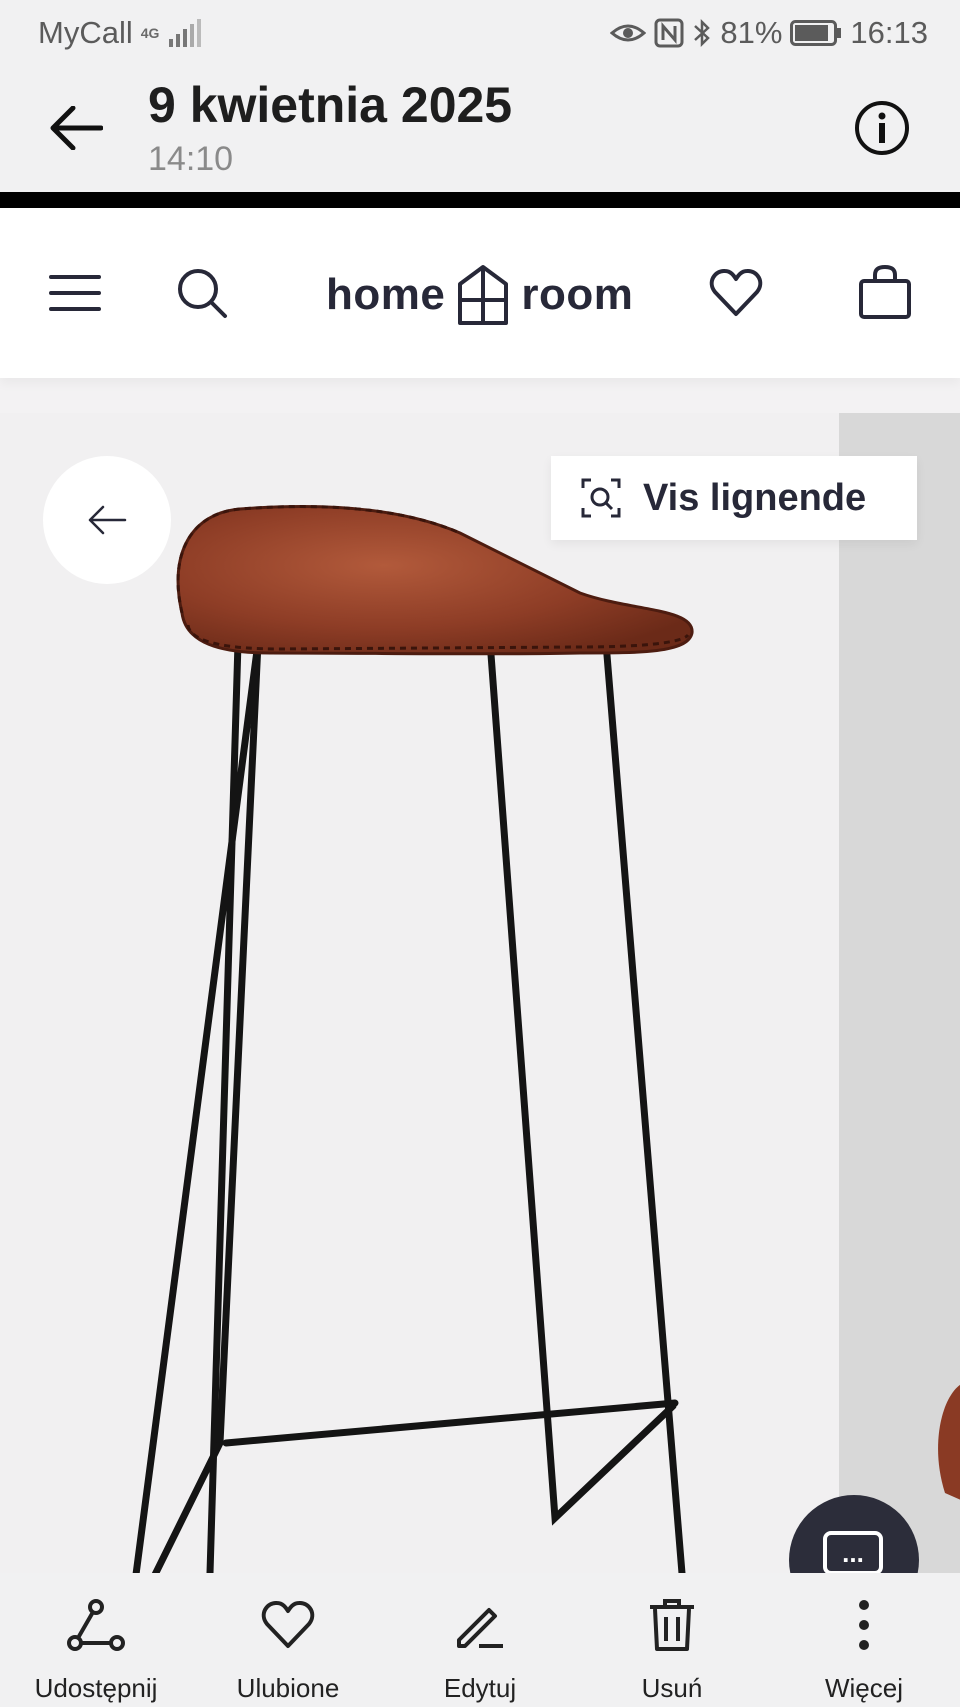 This screenshot has width=960, height=1707. I want to click on signal-icon, so click(185, 33).